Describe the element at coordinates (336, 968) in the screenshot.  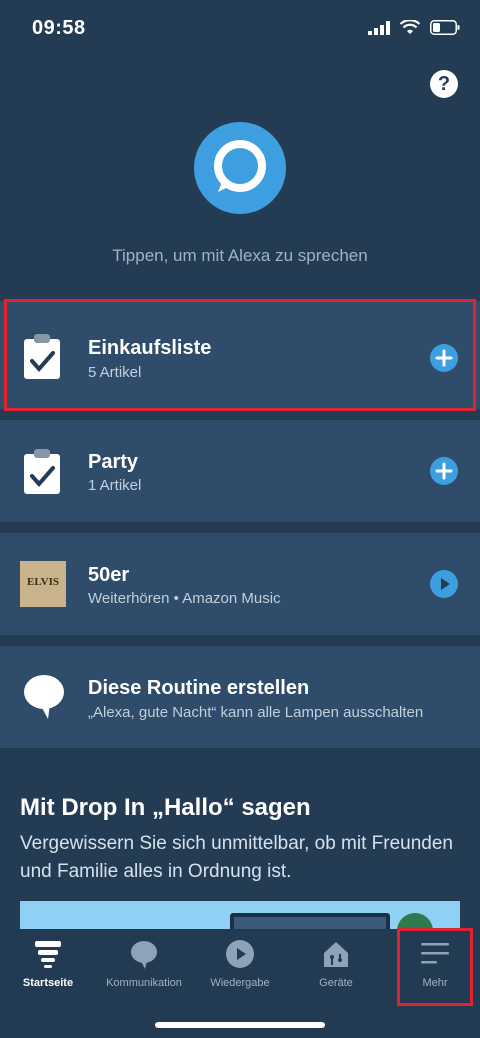
I see `tab-geraete: Geräte` at that location.